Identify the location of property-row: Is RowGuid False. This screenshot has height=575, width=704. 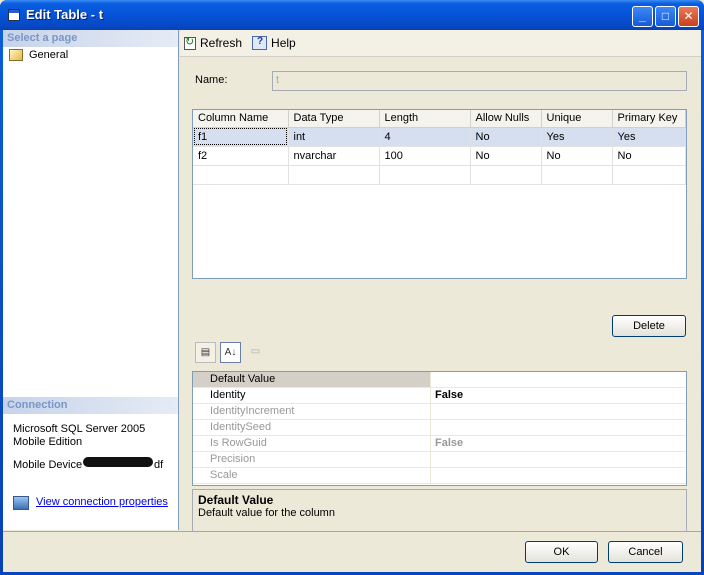
(439, 444).